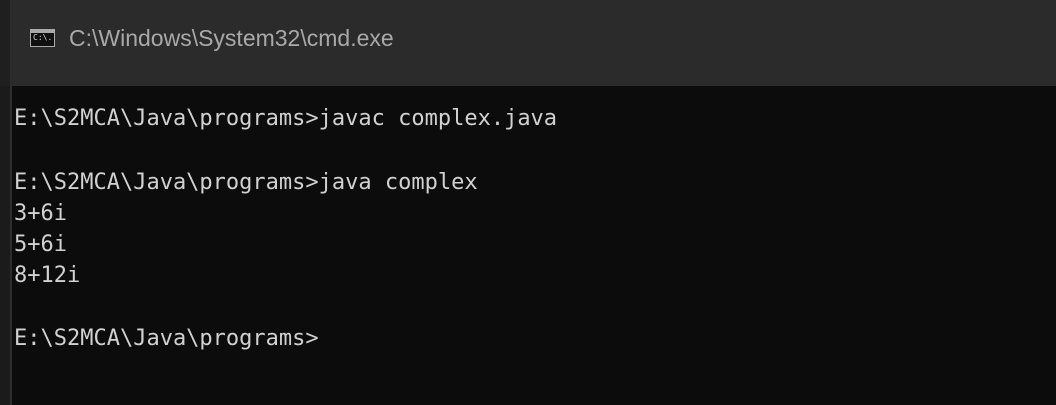 This screenshot has height=405, width=1056. What do you see at coordinates (40, 213) in the screenshot?
I see `terminal-line-output-1: 3+6i` at bounding box center [40, 213].